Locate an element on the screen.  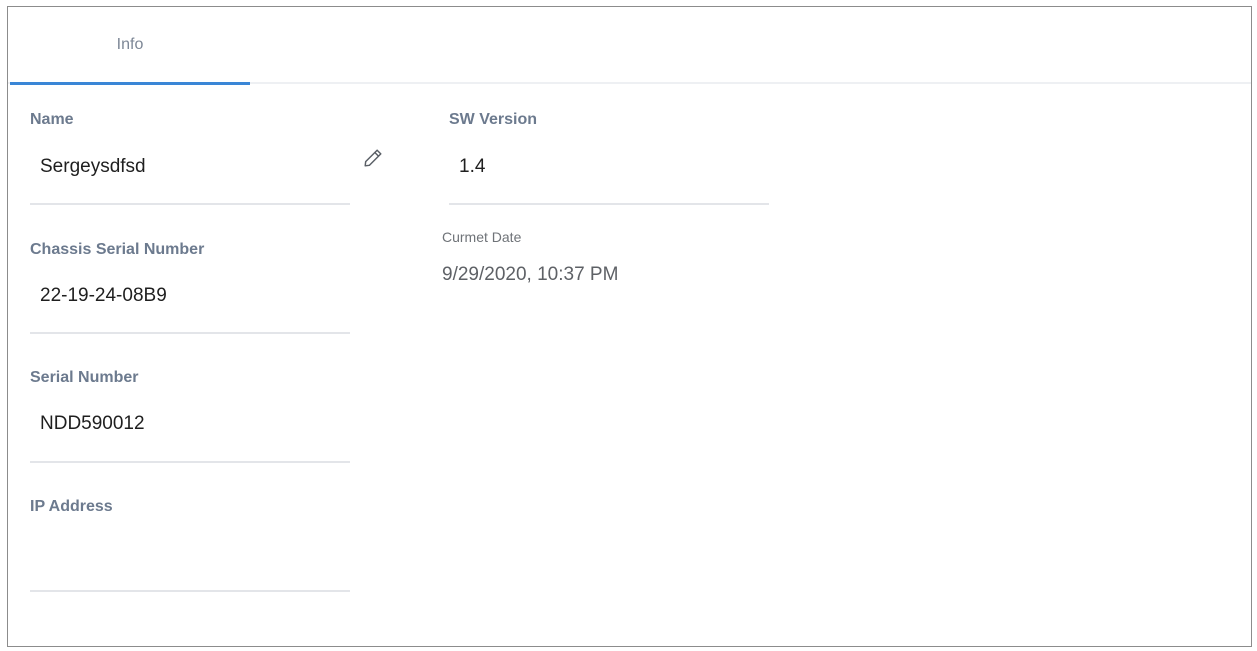
chassis-serial-divider is located at coordinates (190, 333).